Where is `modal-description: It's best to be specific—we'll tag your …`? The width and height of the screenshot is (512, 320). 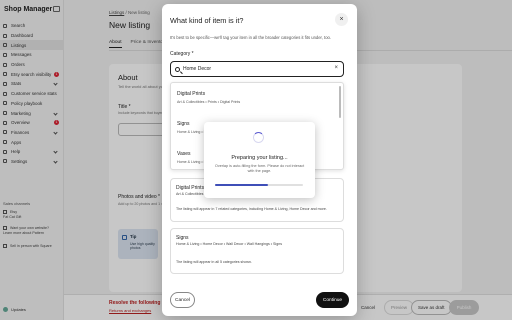 modal-description: It's best to be specific—we'll tag your … is located at coordinates (251, 37).